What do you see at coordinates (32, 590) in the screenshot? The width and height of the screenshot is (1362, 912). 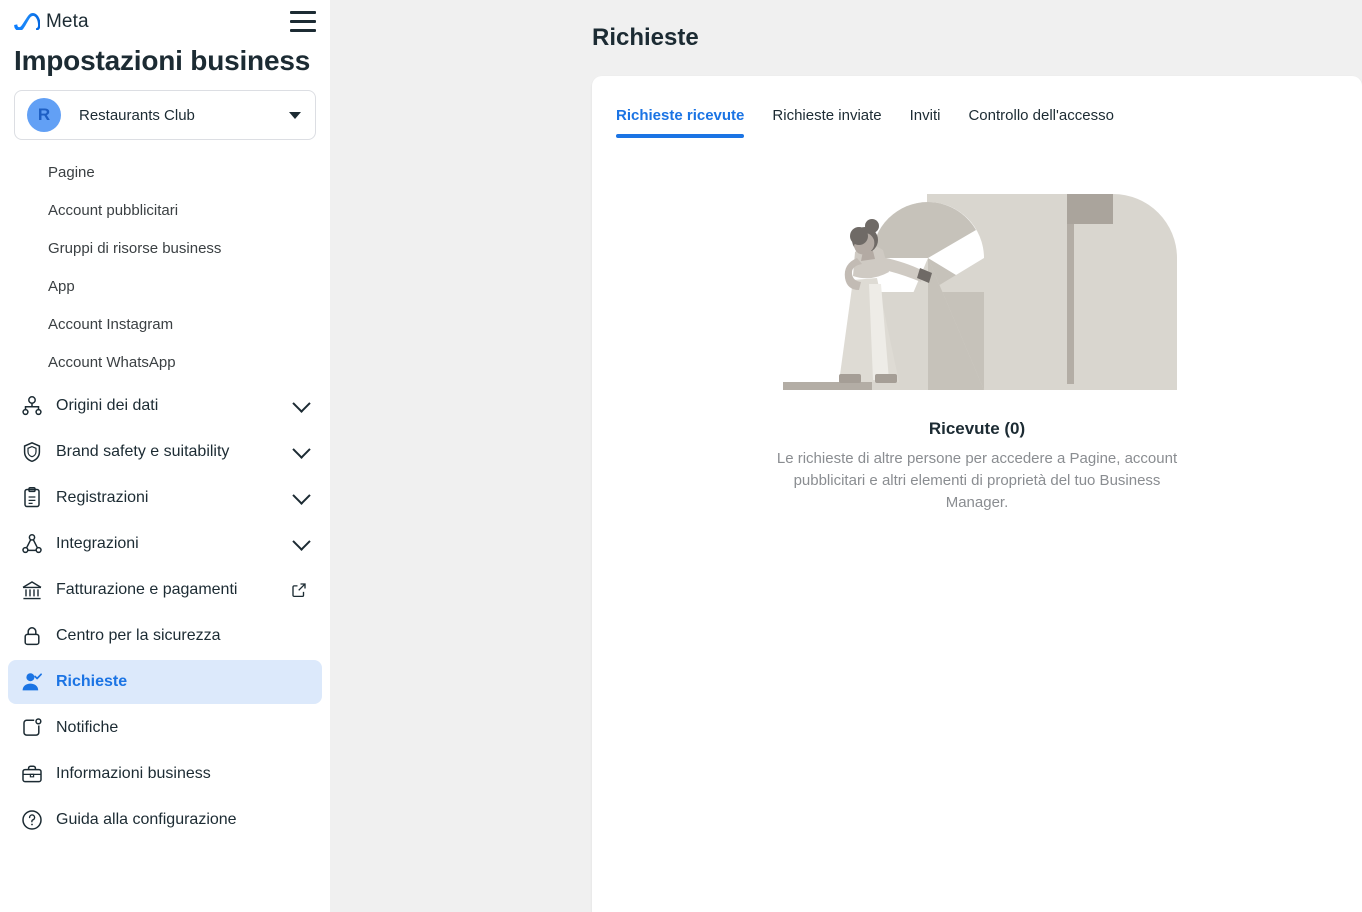 I see `bank-icon` at bounding box center [32, 590].